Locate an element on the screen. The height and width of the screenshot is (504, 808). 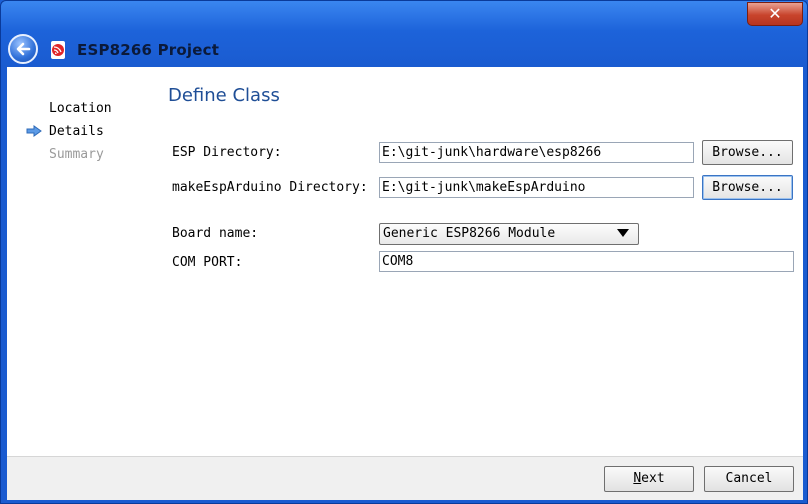
cancel-button: Cancel is located at coordinates (749, 479).